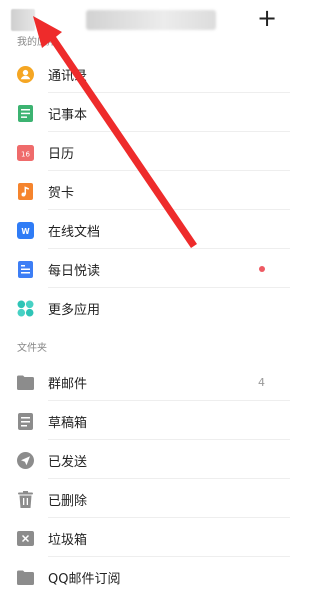 This screenshot has width=320, height=596. What do you see at coordinates (32, 348) in the screenshot?
I see `section-label-folders: 文件夹` at bounding box center [32, 348].